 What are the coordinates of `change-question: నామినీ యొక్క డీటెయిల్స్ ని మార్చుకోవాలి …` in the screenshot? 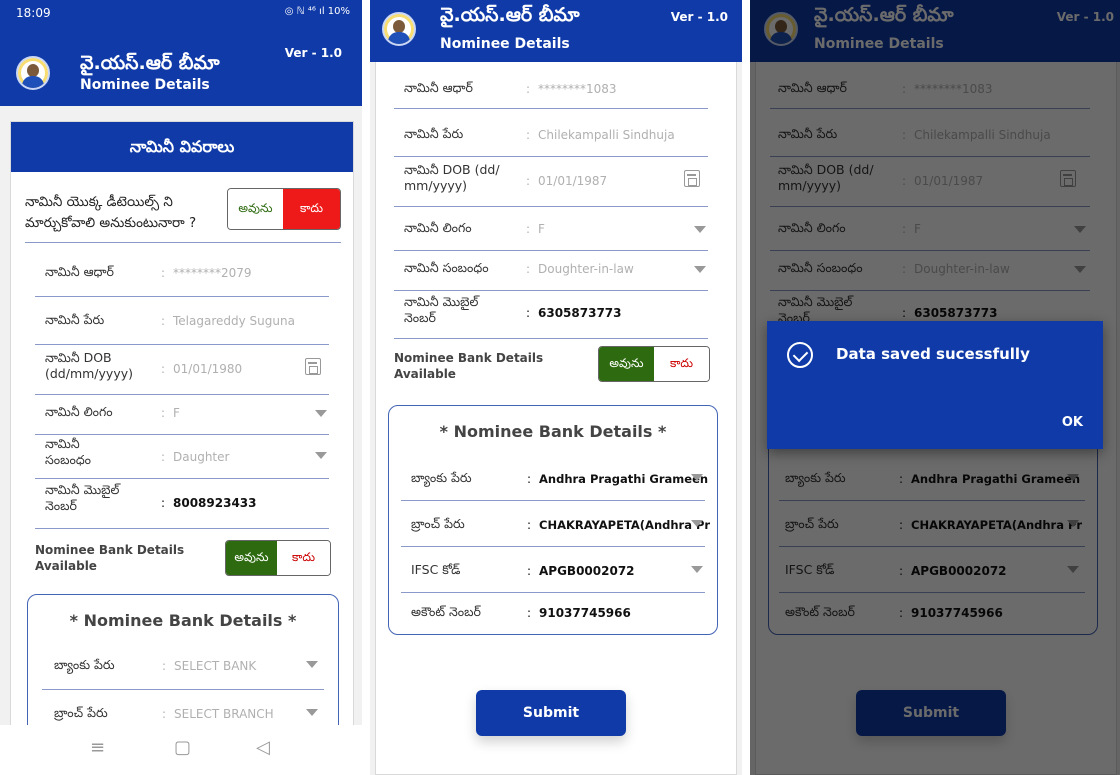 It's located at (111, 212).